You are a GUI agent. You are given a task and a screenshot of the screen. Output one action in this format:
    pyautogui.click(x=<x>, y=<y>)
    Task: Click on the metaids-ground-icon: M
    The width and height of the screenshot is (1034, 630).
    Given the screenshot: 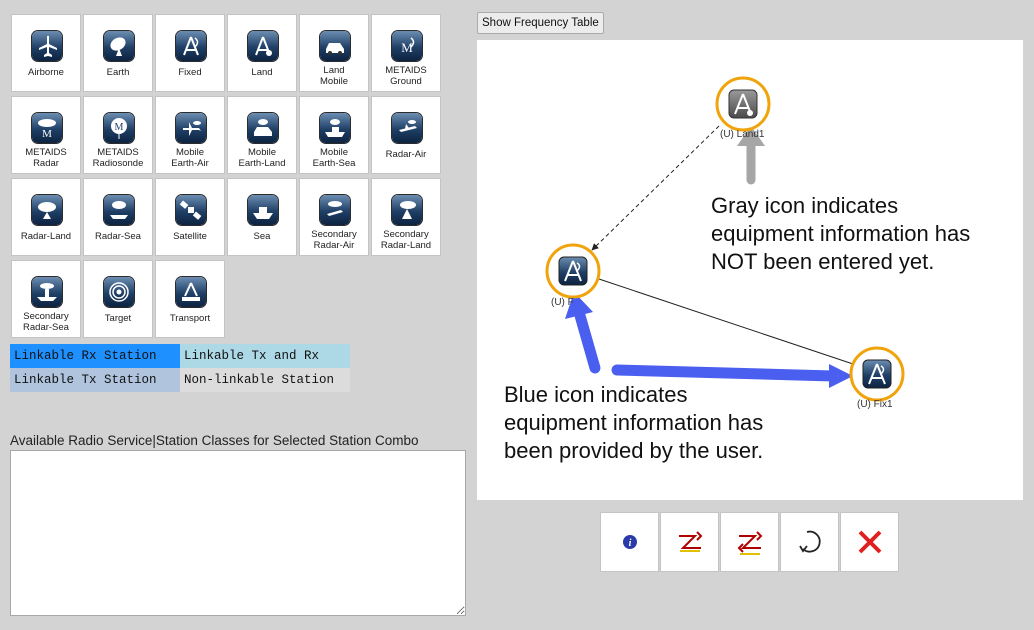 What is the action you would take?
    pyautogui.click(x=407, y=46)
    